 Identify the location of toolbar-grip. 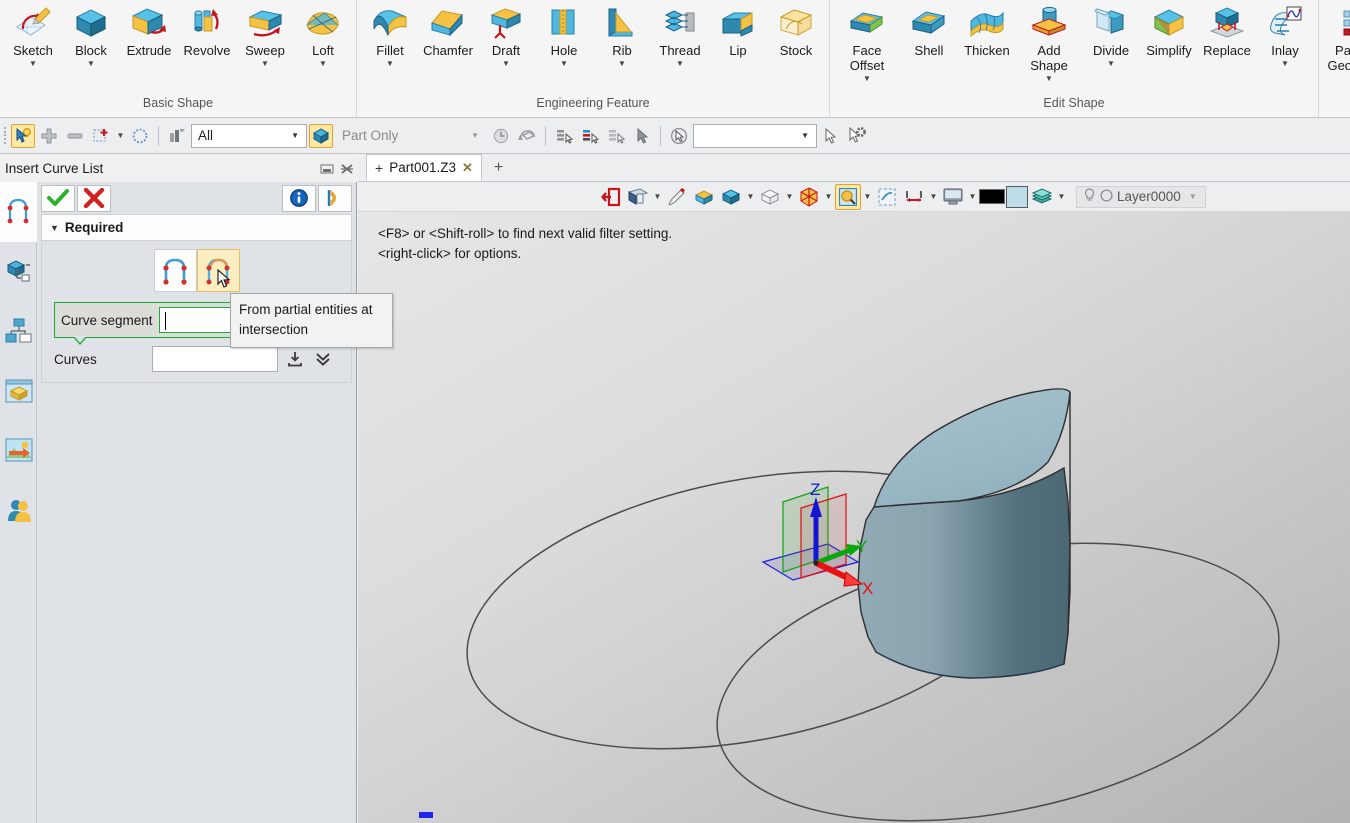
(6, 136).